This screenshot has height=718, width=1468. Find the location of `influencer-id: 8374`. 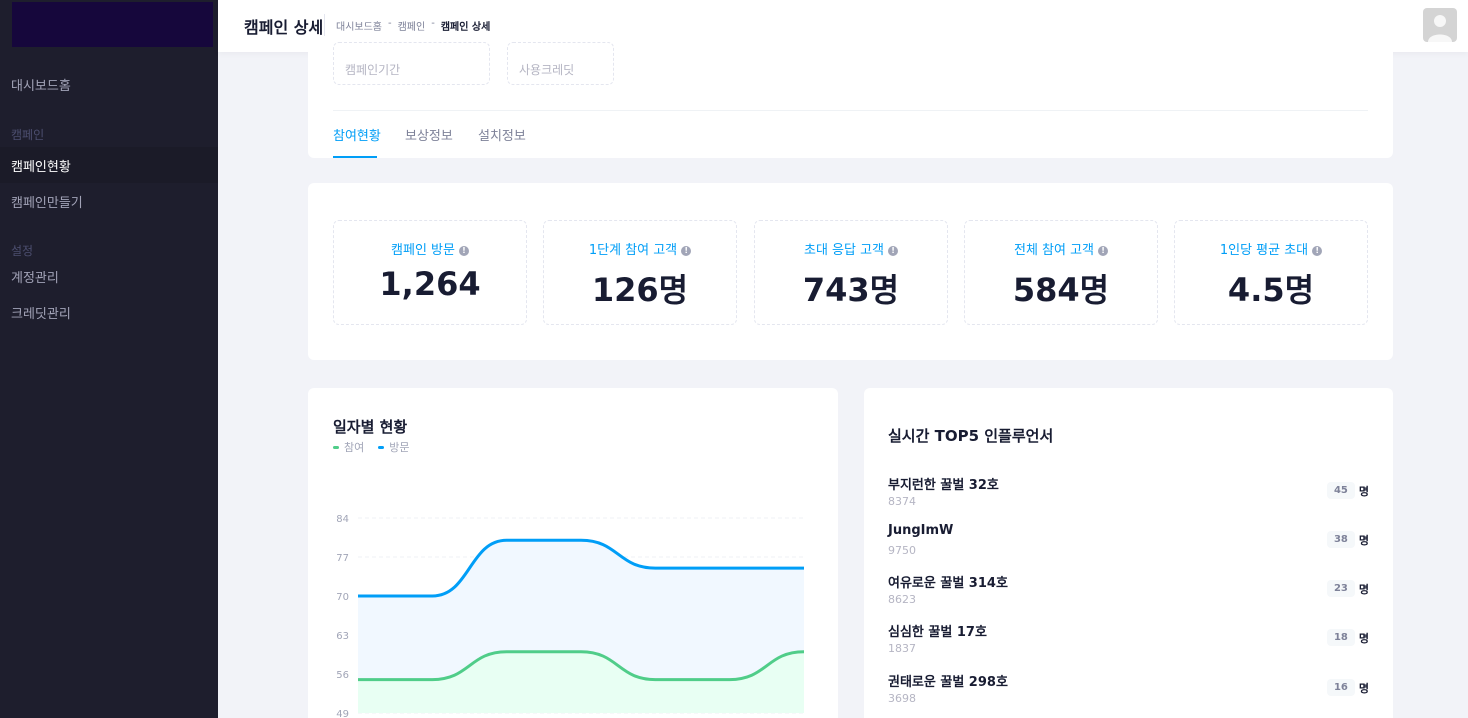

influencer-id: 8374 is located at coordinates (902, 501).